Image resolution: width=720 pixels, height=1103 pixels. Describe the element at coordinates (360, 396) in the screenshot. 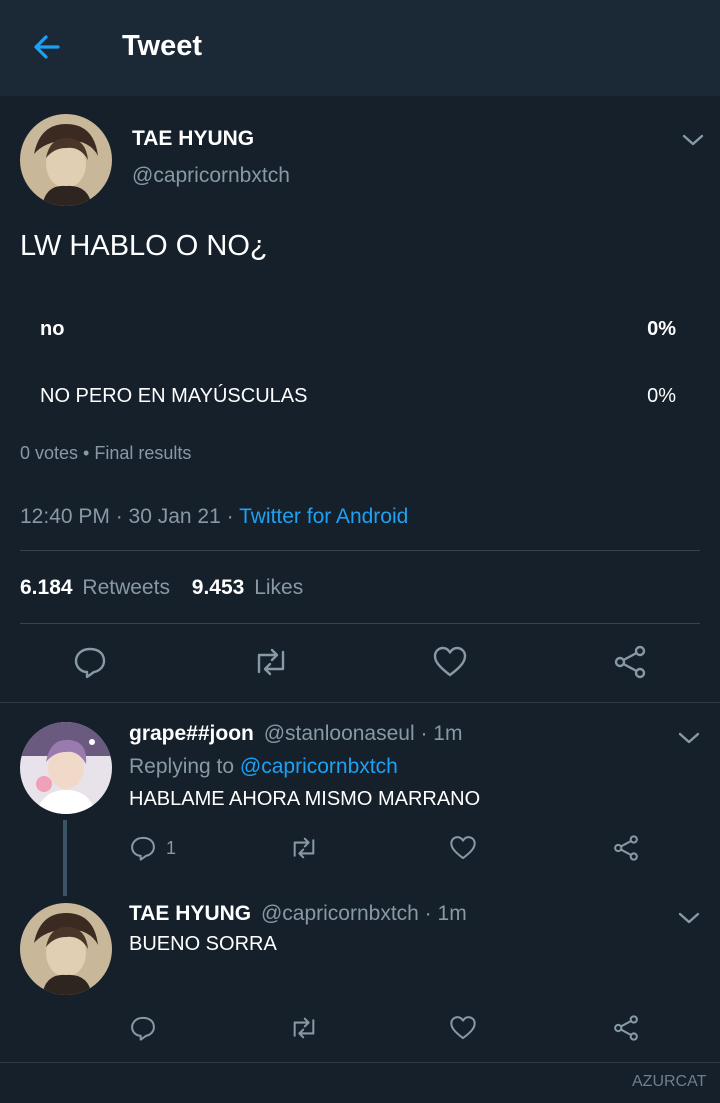

I see `poll-option: NO PERO EN MAYÚSCULAS 0%` at that location.